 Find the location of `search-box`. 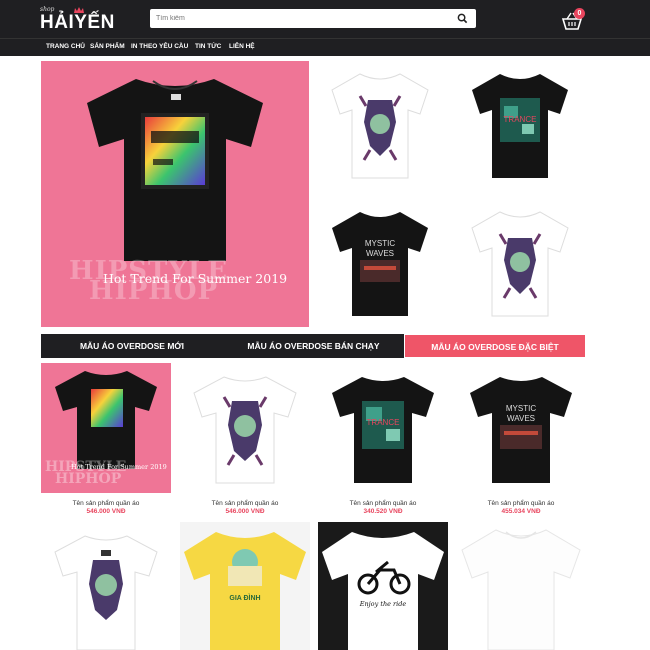

search-box is located at coordinates (313, 18).